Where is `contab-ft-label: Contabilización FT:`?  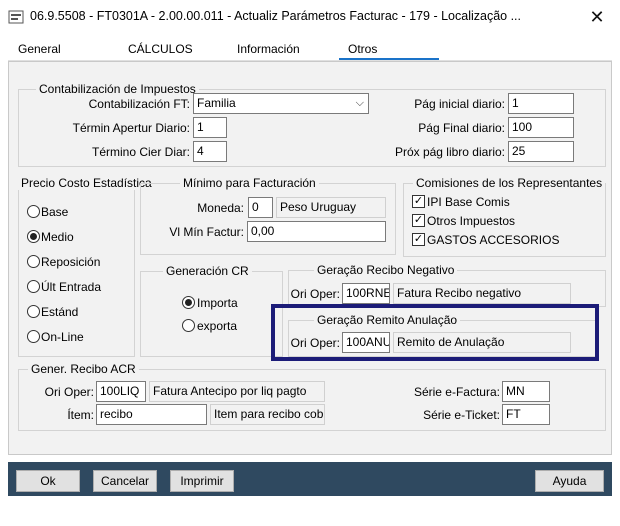 contab-ft-label: Contabilización FT: is located at coordinates (139, 104).